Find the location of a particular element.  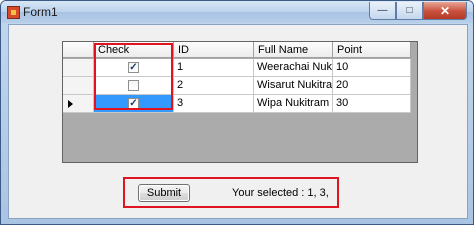

id-cell: 2 is located at coordinates (214, 86).